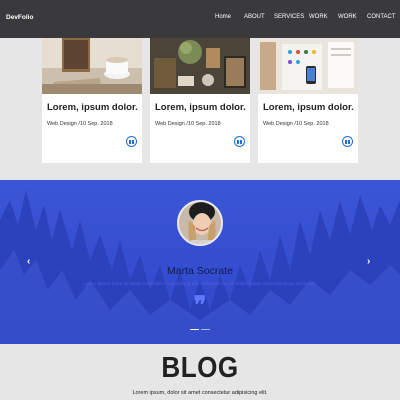 The height and width of the screenshot is (400, 400). I want to click on blog-title: BLOG, so click(200, 368).